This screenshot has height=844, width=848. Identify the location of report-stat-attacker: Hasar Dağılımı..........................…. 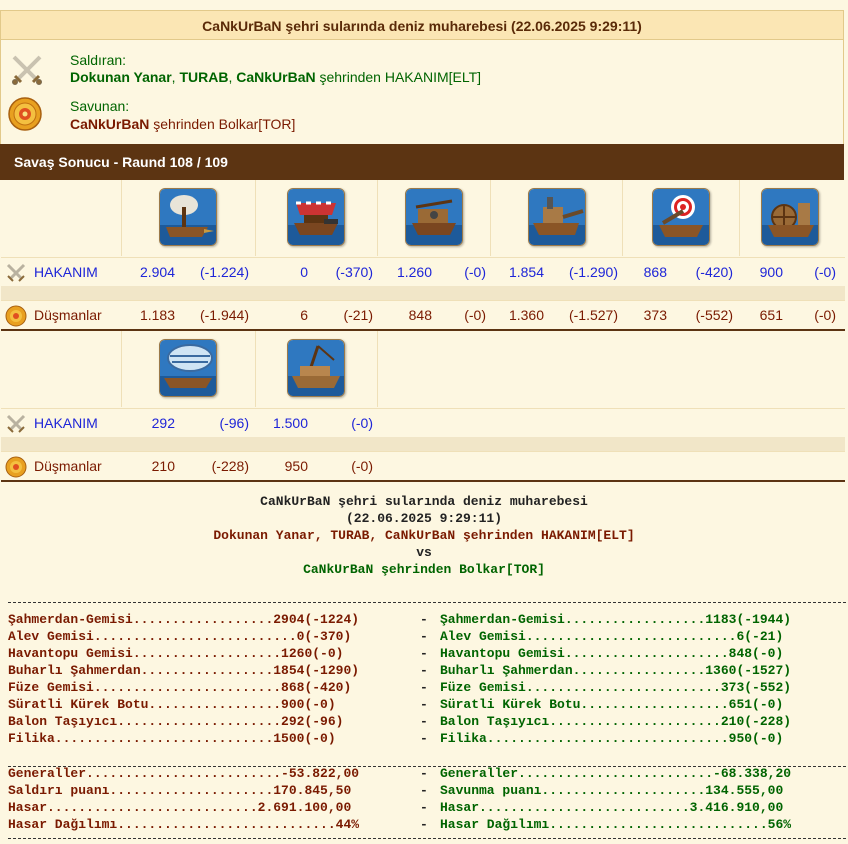
(184, 824).